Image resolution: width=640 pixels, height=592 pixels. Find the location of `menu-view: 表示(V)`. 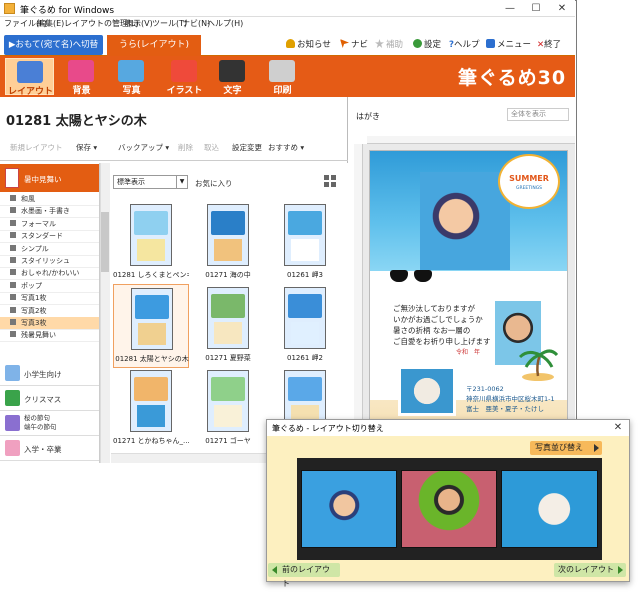

menu-view: 表示(V) is located at coordinates (139, 23).